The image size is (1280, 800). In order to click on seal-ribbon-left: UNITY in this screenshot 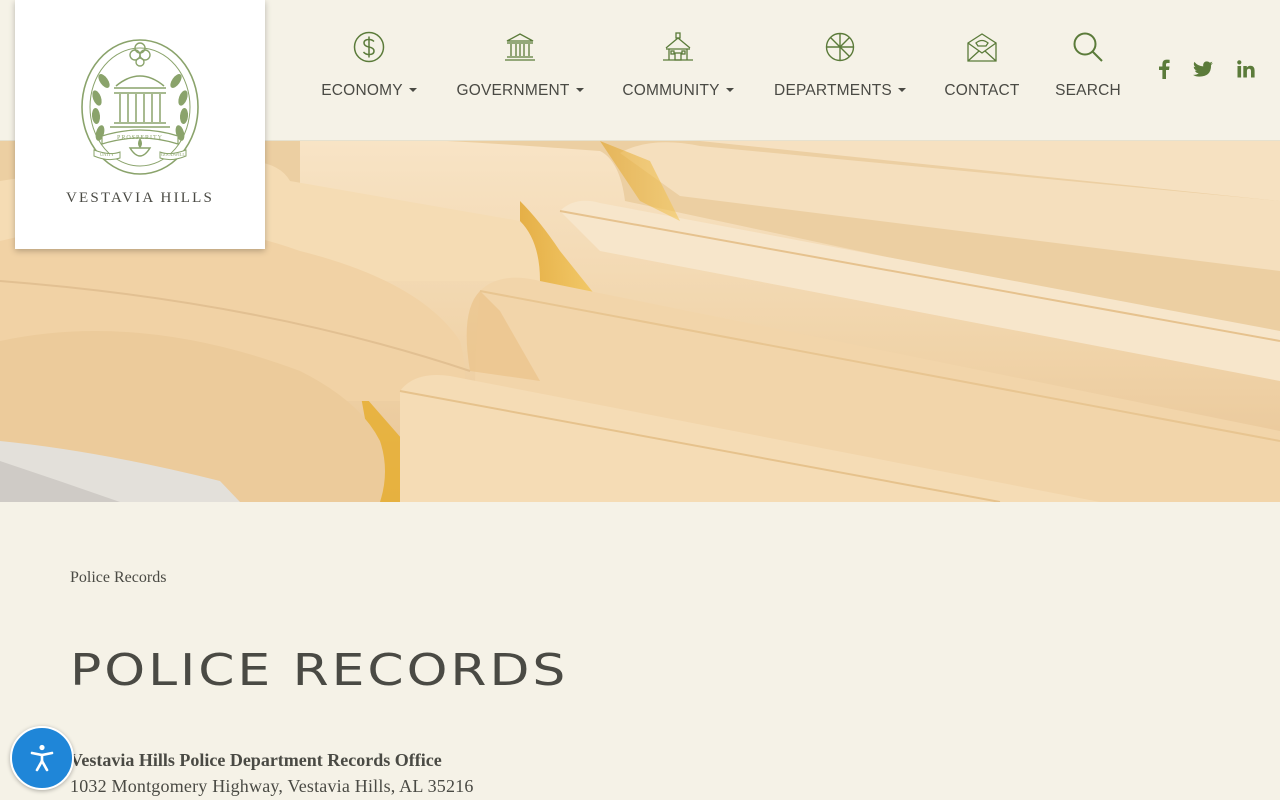, I will do `click(107, 154)`.